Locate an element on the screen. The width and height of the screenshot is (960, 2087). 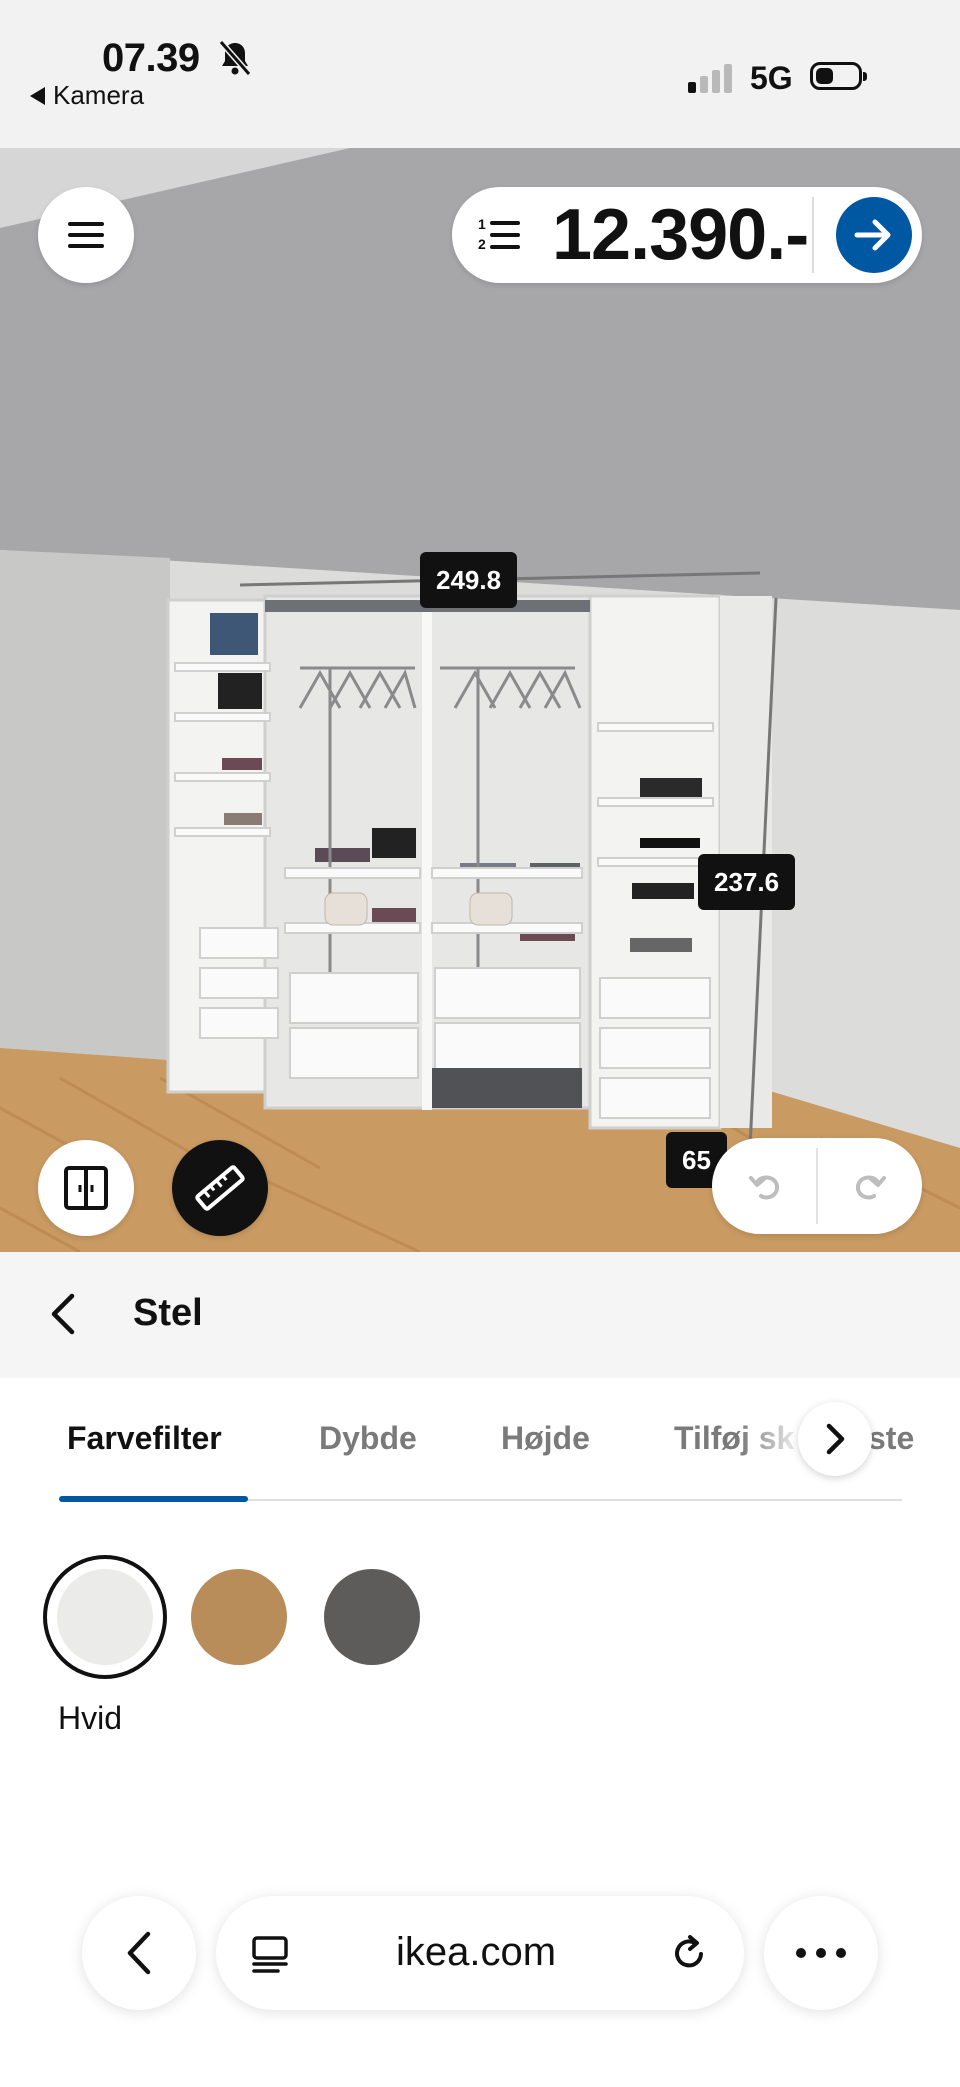
address-bar: ikea.com is located at coordinates (480, 1953).